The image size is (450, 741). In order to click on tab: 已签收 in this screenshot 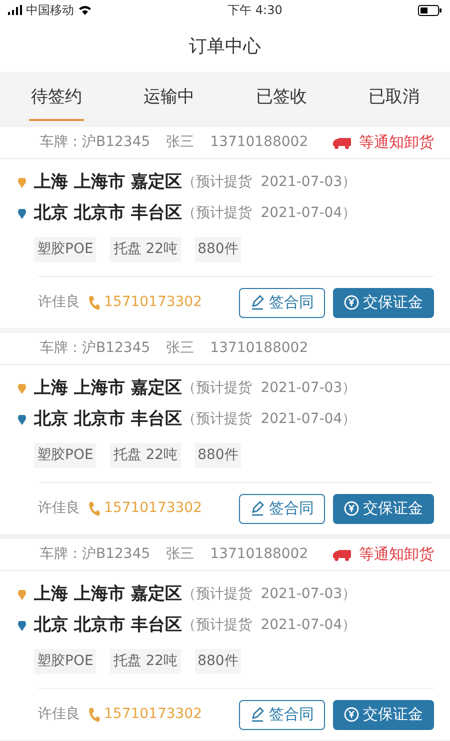, I will do `click(281, 98)`.